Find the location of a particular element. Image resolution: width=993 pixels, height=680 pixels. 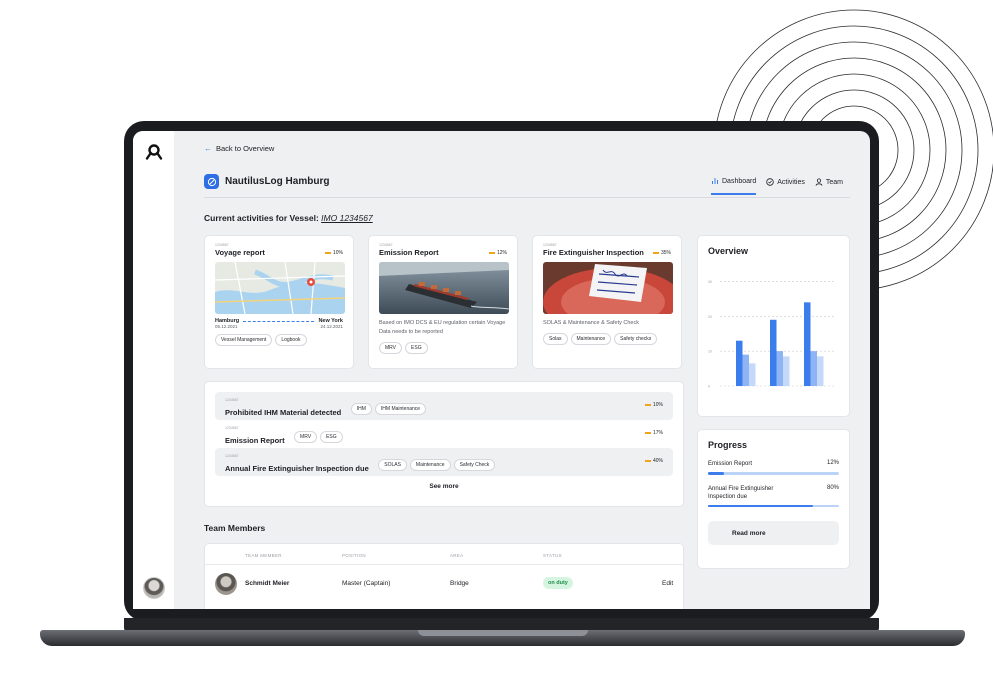

column-header: STATUS is located at coordinates (552, 555).